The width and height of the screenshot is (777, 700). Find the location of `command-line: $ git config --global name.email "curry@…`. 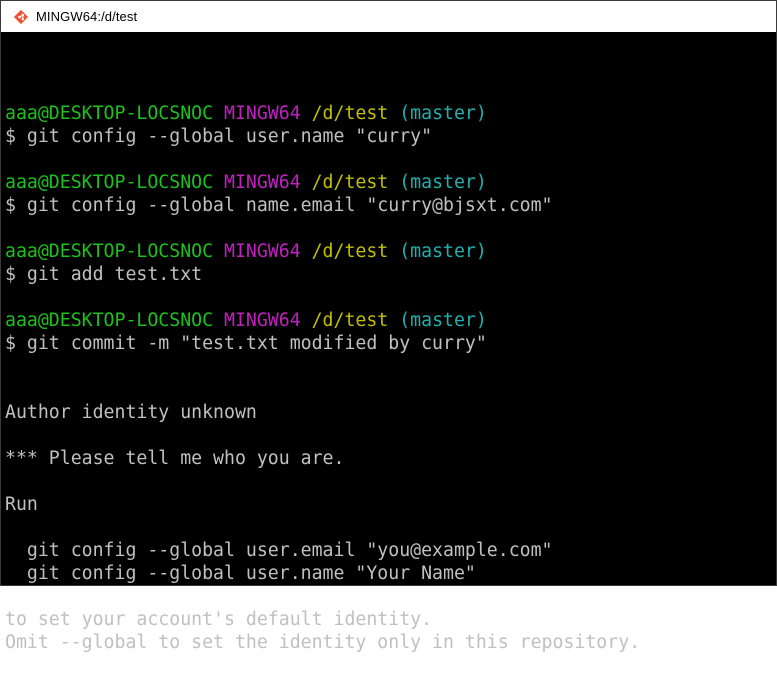

command-line: $ git config --global name.email "curry@… is located at coordinates (279, 205).